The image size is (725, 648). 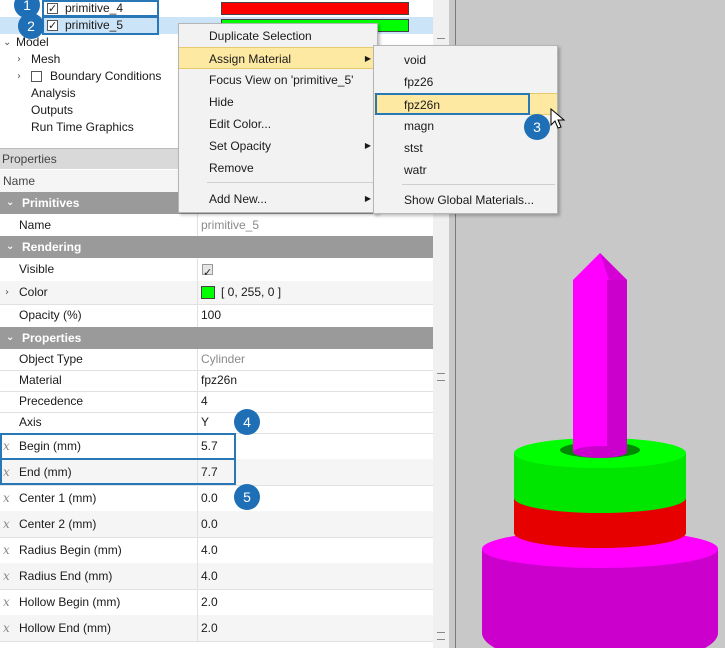 I want to click on property-label: Center 2 (mm), so click(x=58, y=524).